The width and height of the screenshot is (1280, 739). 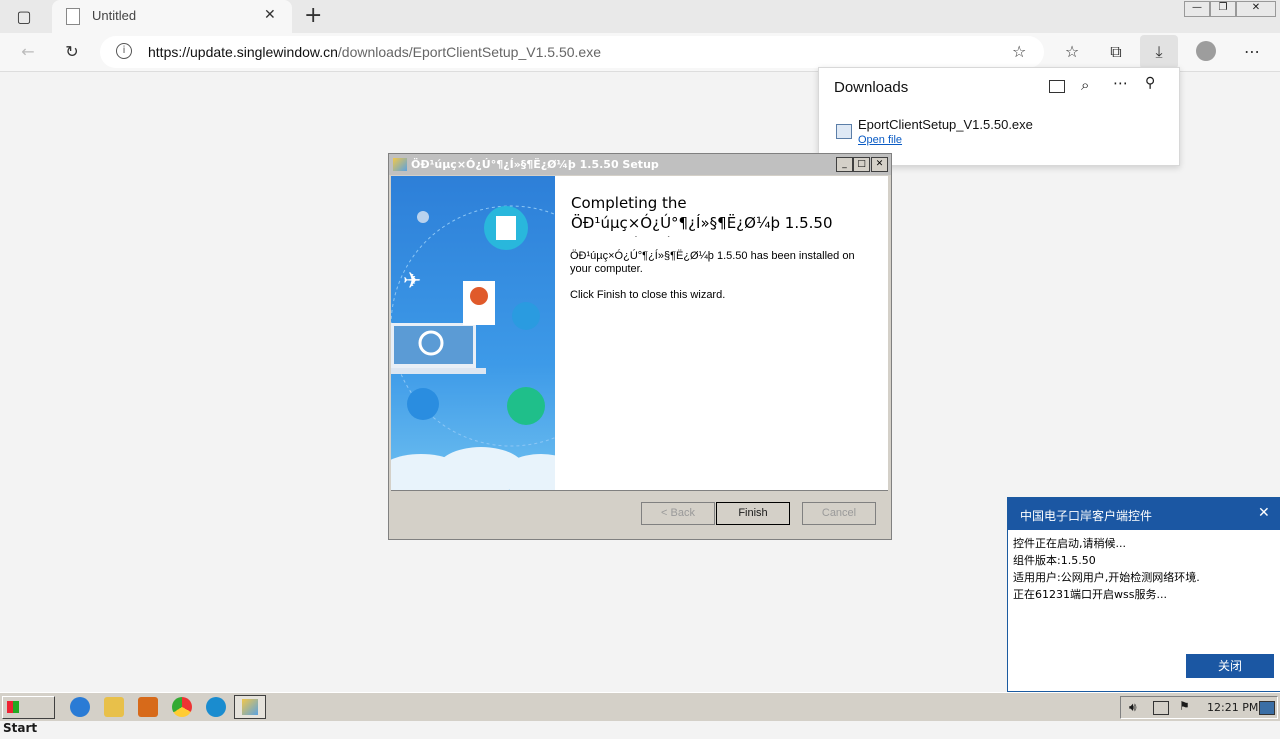 I want to click on volume-icon: 🔊︎, so click(x=1133, y=707).